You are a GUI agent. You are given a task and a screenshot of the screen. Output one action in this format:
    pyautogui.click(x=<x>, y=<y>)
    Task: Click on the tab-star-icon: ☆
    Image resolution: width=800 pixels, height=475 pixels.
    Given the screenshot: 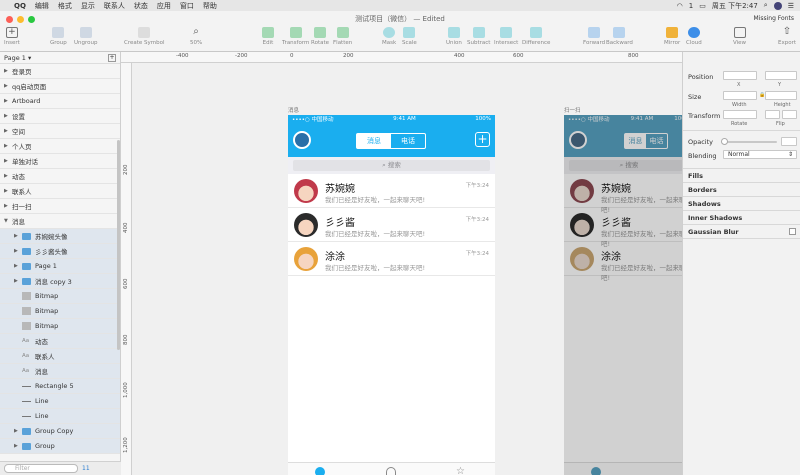 What is the action you would take?
    pyautogui.click(x=461, y=471)
    